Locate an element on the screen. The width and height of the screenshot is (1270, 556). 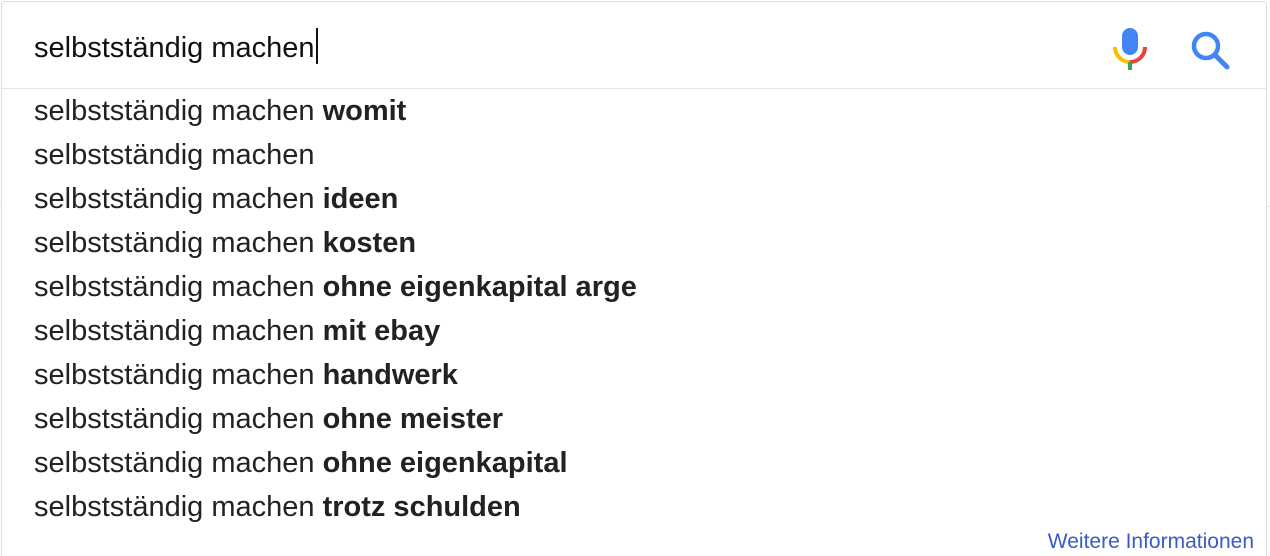
suggestion-item: selbstständig machen ohne eigenkapital is located at coordinates (301, 463).